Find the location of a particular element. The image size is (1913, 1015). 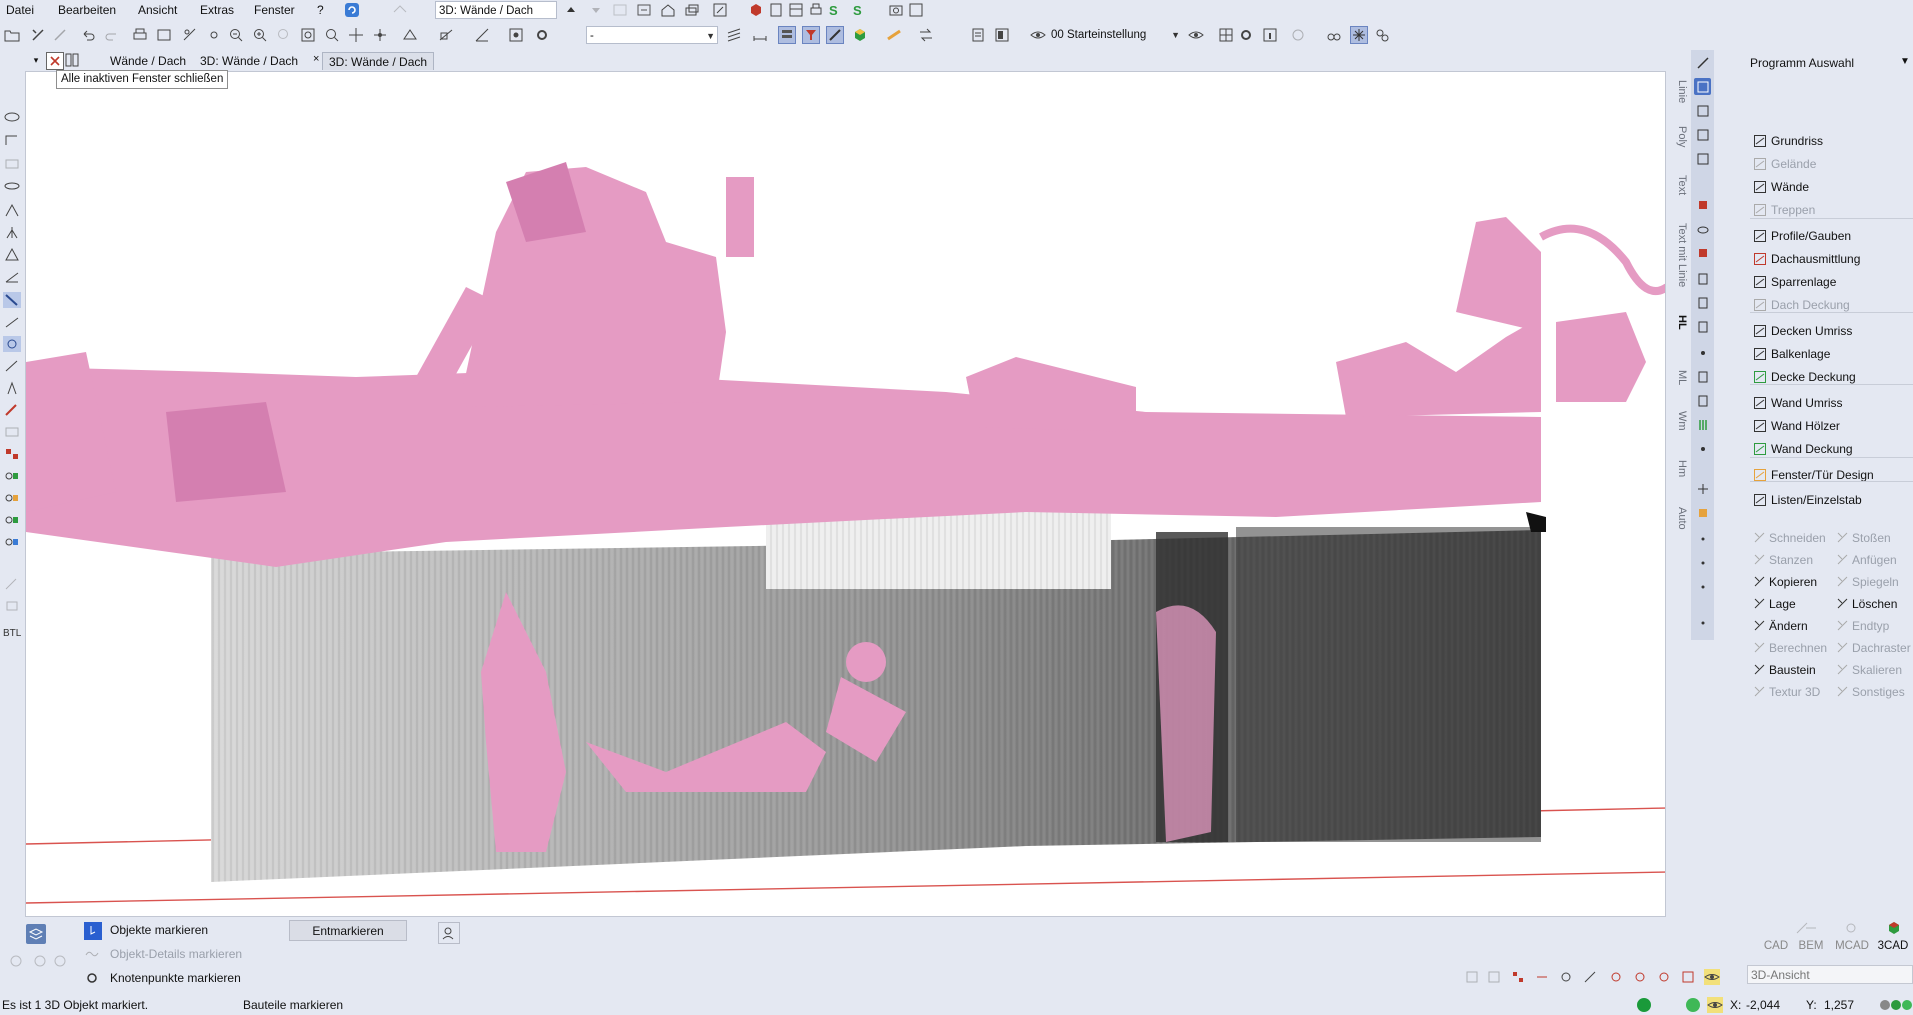

layout-icon is located at coordinates (796, 10).